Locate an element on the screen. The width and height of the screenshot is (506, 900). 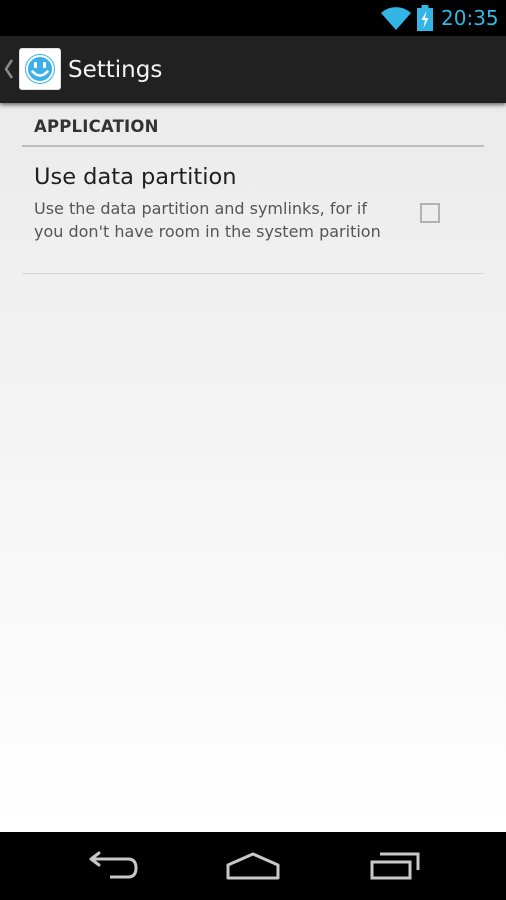
action-bar-title: Settings is located at coordinates (115, 70).